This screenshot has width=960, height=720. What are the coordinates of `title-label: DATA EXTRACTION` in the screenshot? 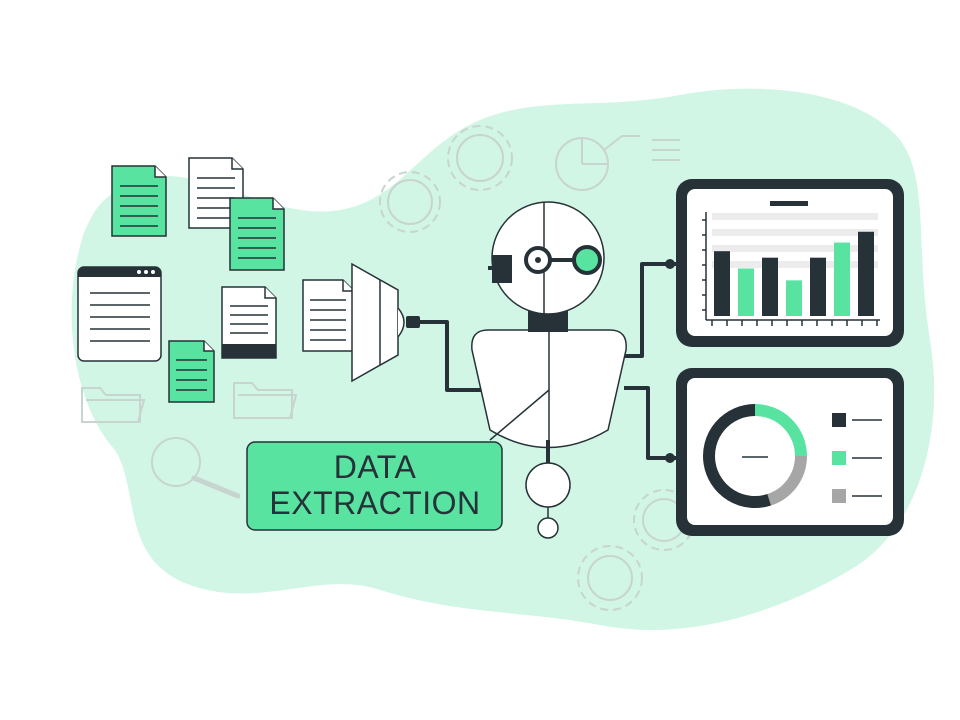 It's located at (374, 486).